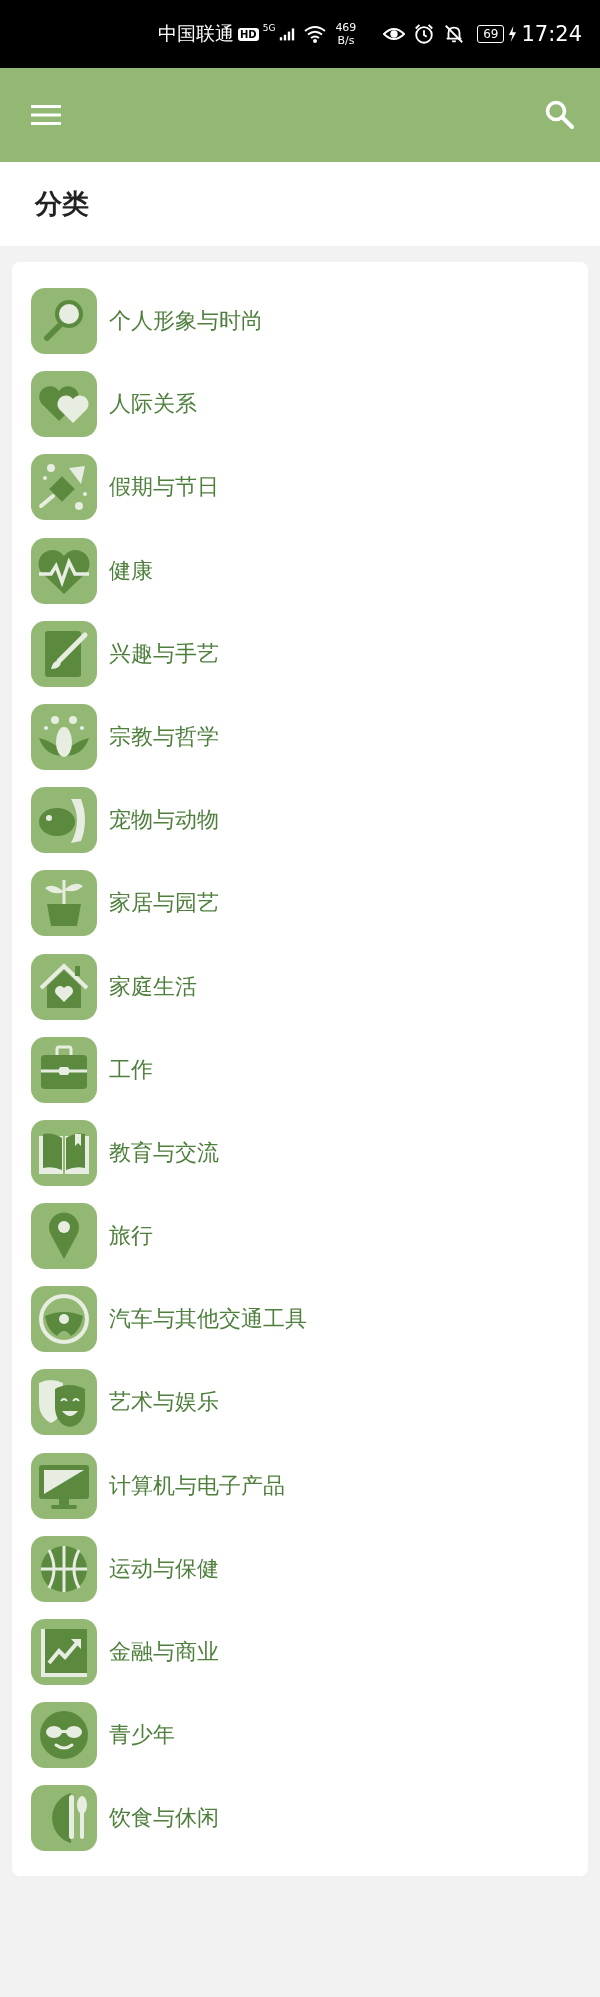 This screenshot has height=1997, width=600. What do you see at coordinates (309, 570) in the screenshot?
I see `category-item: 健康` at bounding box center [309, 570].